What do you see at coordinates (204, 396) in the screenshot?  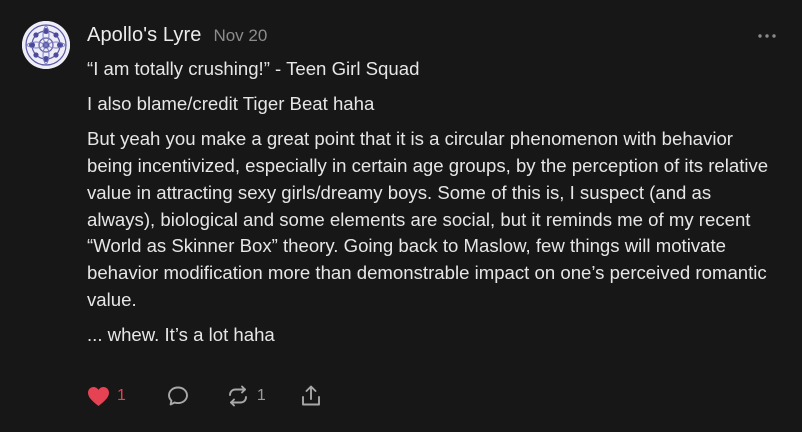 I see `comment-actions: 1 1` at bounding box center [204, 396].